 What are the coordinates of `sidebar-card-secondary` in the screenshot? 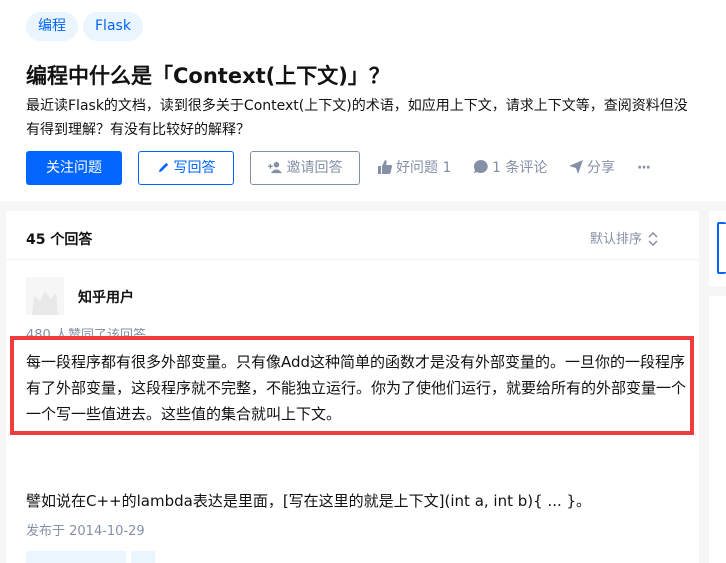 It's located at (717, 429).